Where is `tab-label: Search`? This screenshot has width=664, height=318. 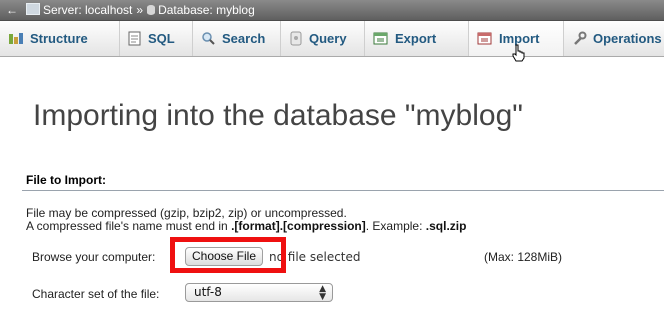 tab-label: Search is located at coordinates (244, 38).